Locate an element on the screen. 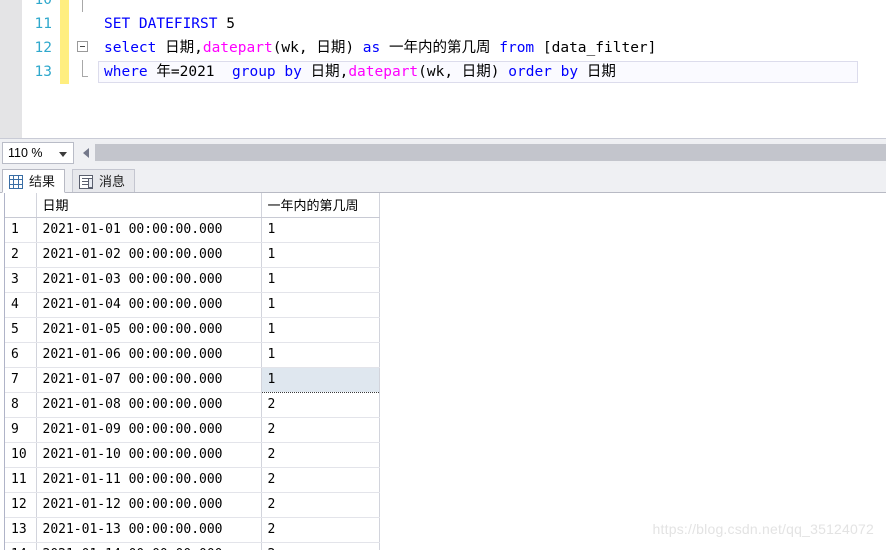  cell-row-number: 4 is located at coordinates (21, 305).